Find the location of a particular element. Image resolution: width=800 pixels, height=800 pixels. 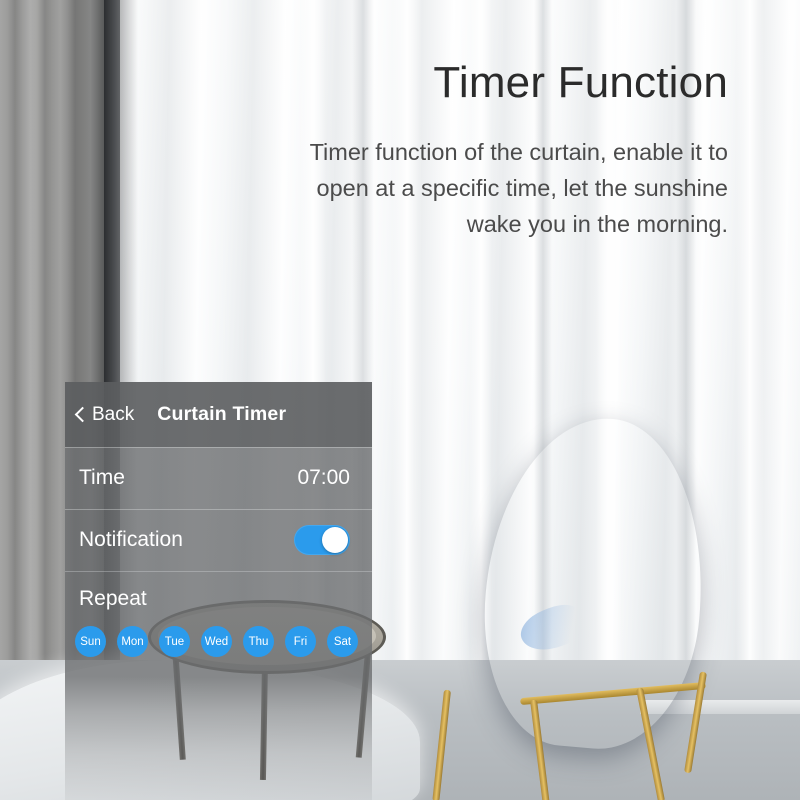

time-row: Time 07:00 is located at coordinates (218, 478).